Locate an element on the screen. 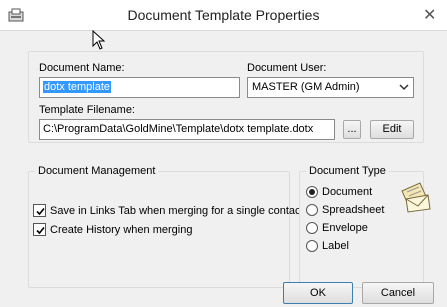 This screenshot has height=307, width=447. radio-envelope-row: Envelope is located at coordinates (337, 228).